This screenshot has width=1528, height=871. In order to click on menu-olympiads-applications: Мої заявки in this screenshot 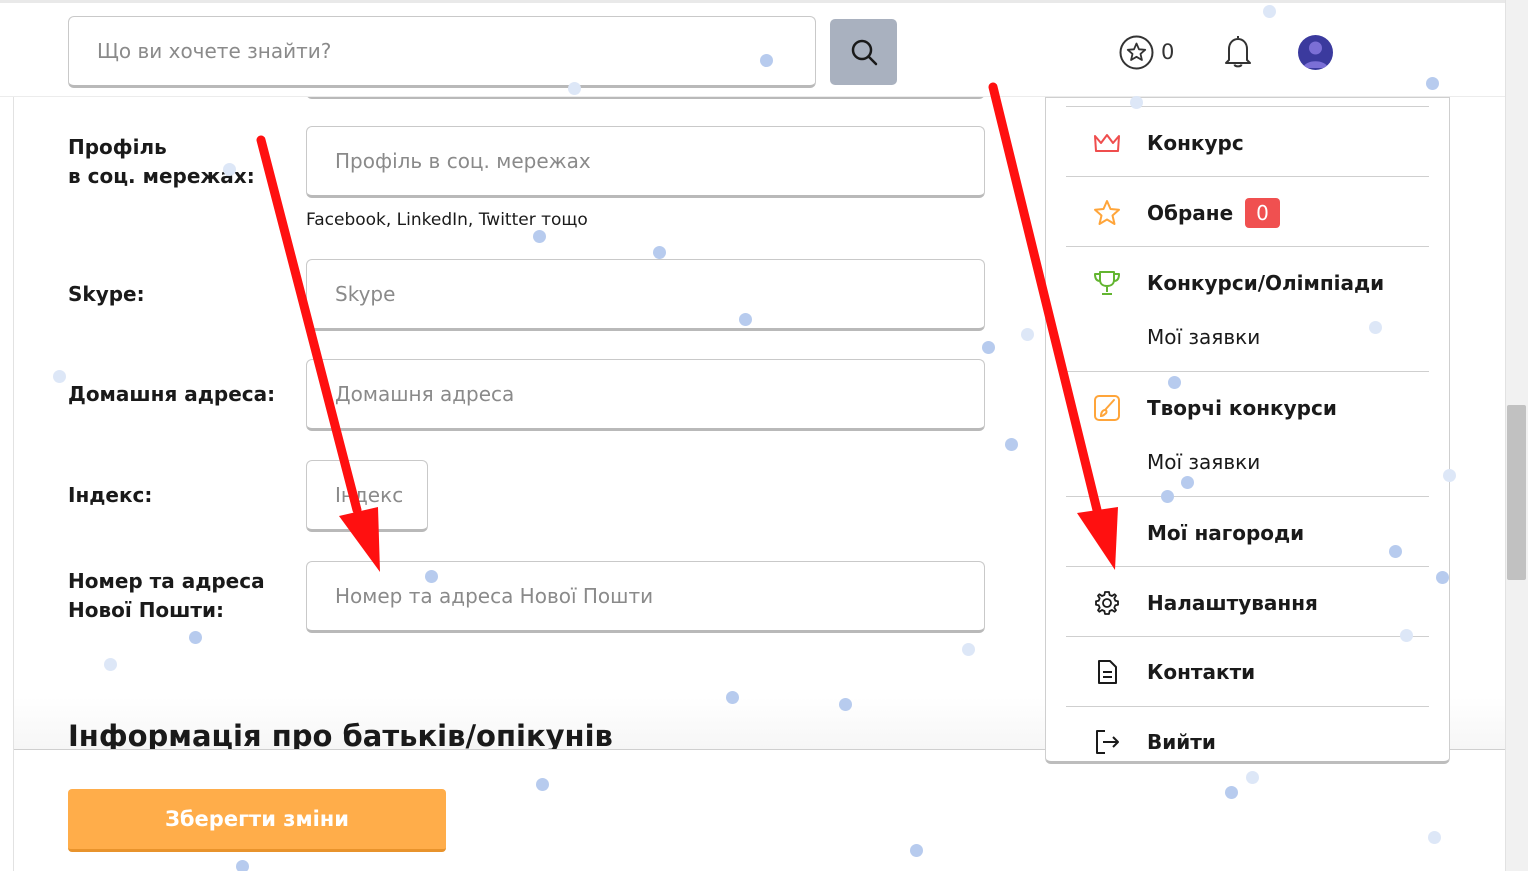, I will do `click(1203, 337)`.